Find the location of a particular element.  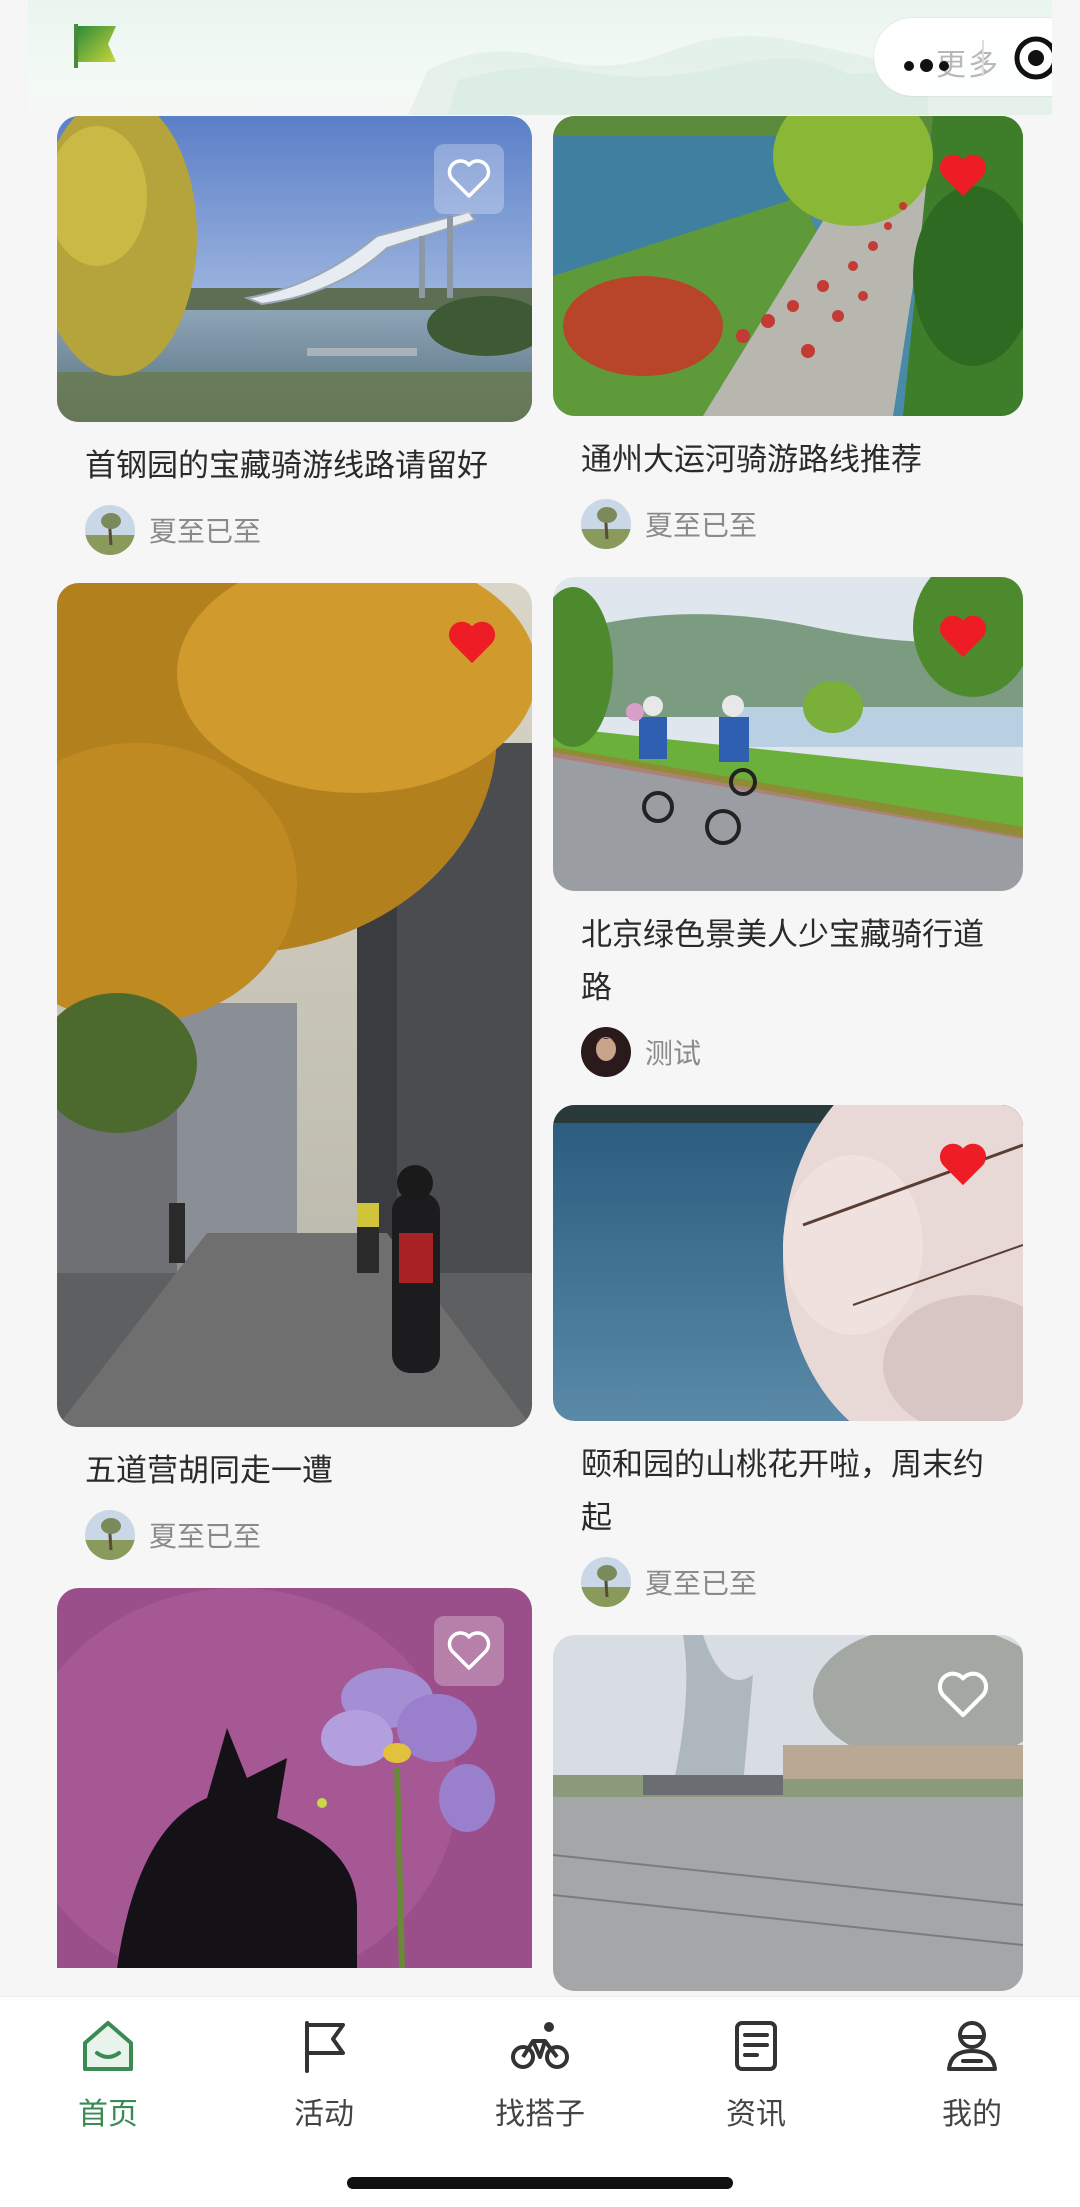

post-author-row: 测试 is located at coordinates (788, 1047).